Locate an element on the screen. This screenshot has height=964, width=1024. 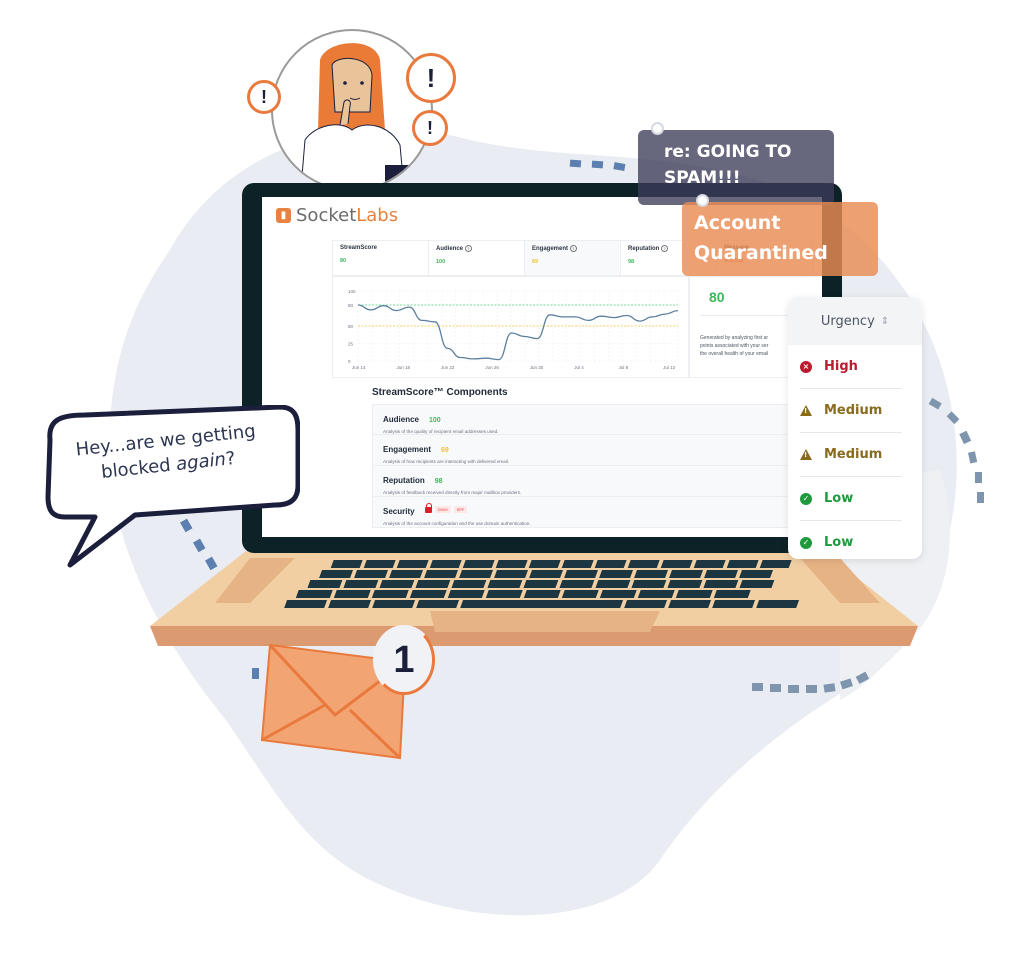
auth-tag: DKIM is located at coordinates (442, 510).